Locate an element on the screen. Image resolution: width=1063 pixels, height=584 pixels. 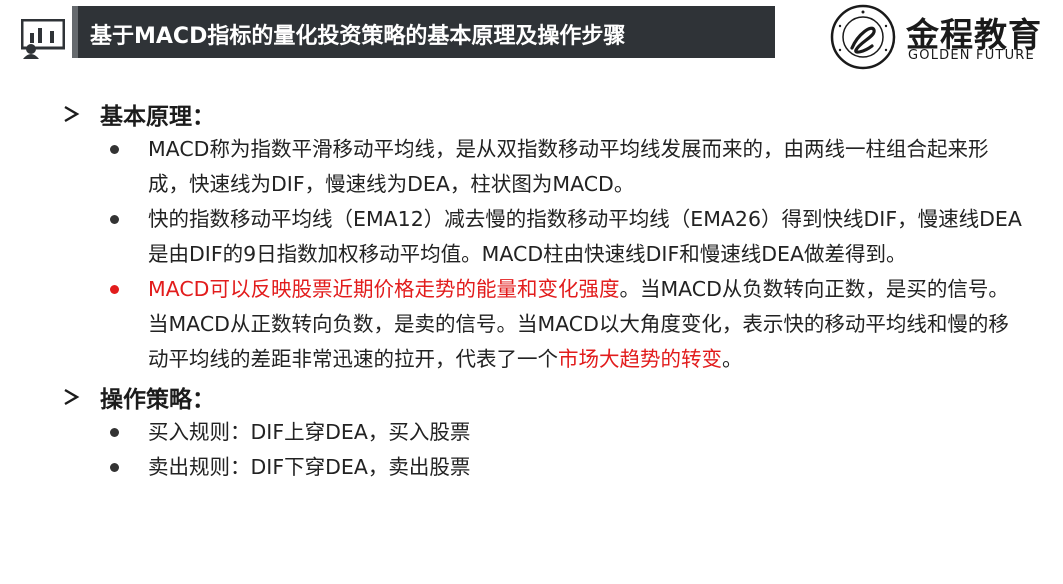
item-text: 卖出规则：DIF下穿DEA，卖出股票 is located at coordinates (309, 467).